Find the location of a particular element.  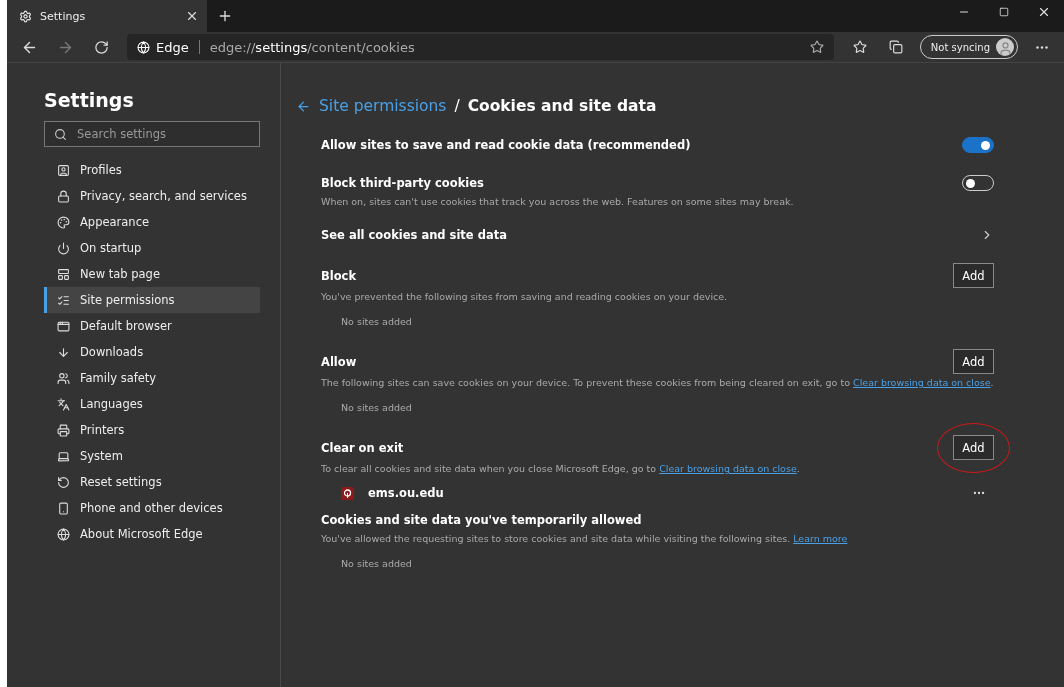

sidebar-item: Reset settings is located at coordinates (152, 482).